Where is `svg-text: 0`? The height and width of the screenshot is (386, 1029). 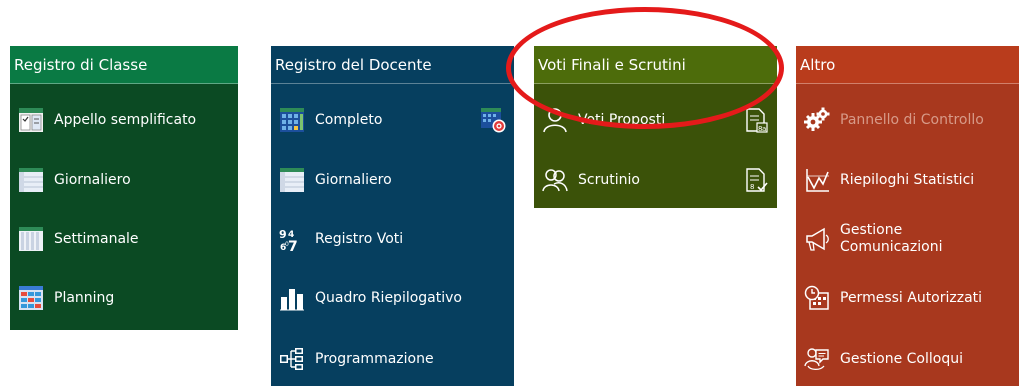
svg-text: 0 is located at coordinates (287, 244).